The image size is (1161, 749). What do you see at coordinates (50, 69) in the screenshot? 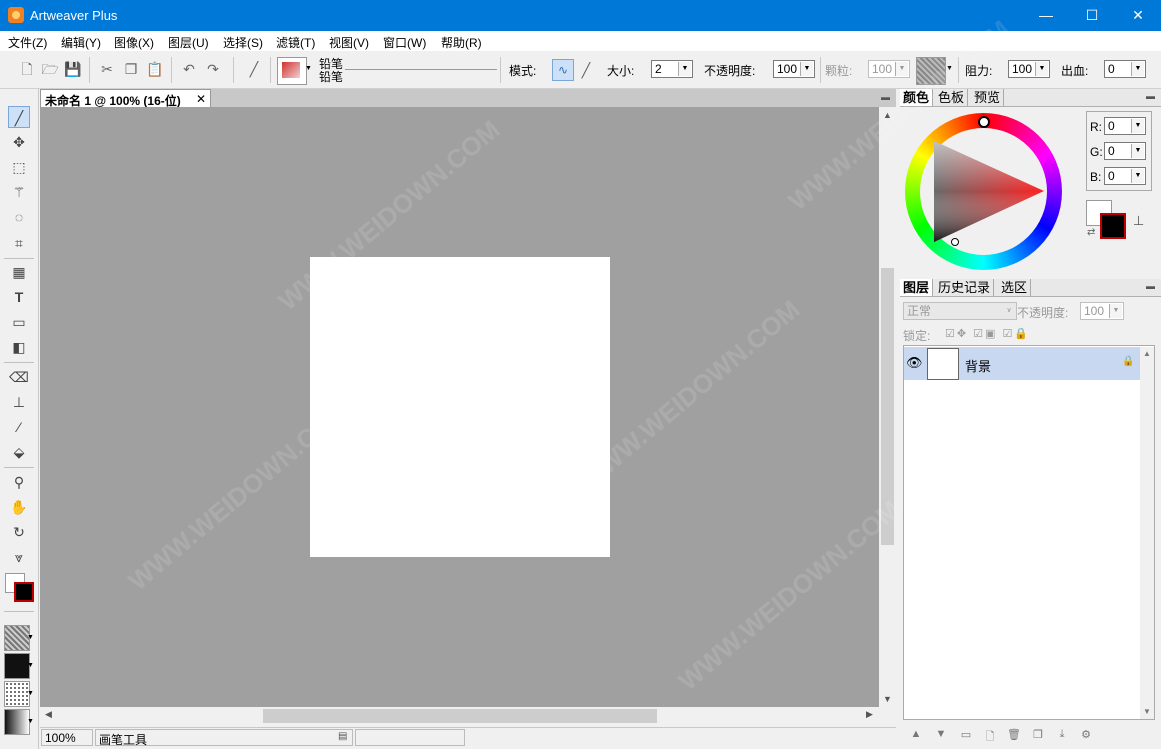
I see `open-file-icon: 🗁` at bounding box center [50, 69].